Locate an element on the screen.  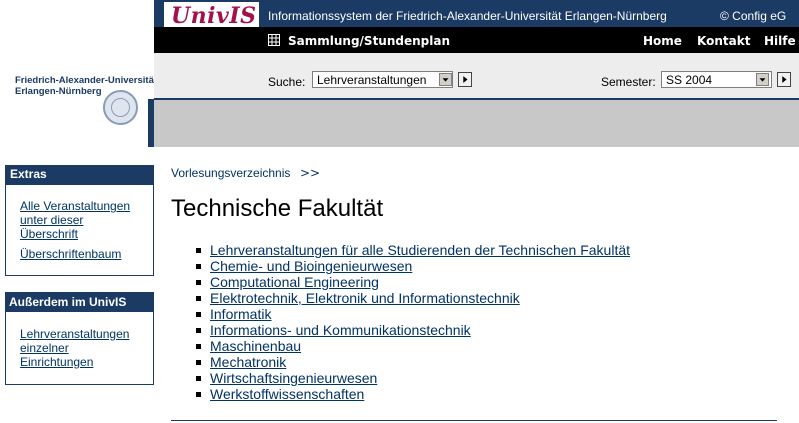
sidebar-link-institution-events-3: Einrichtungen is located at coordinates (56, 362).